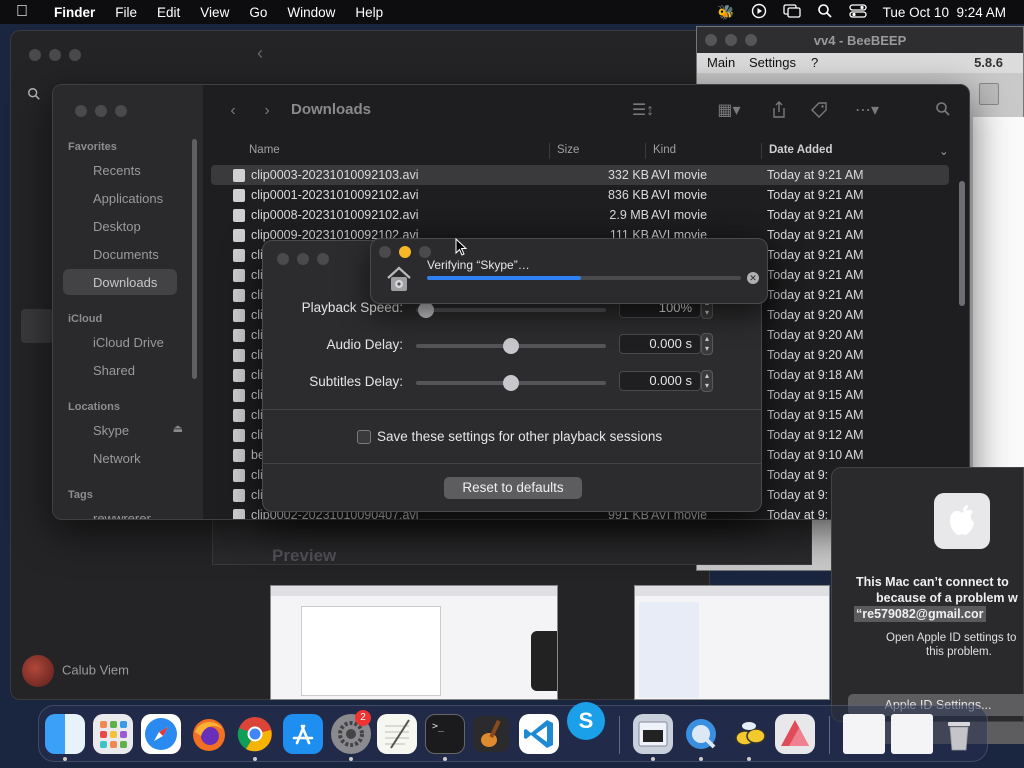 The image size is (1024, 768). What do you see at coordinates (233, 111) in the screenshot?
I see `back-icon: ‹` at bounding box center [233, 111].